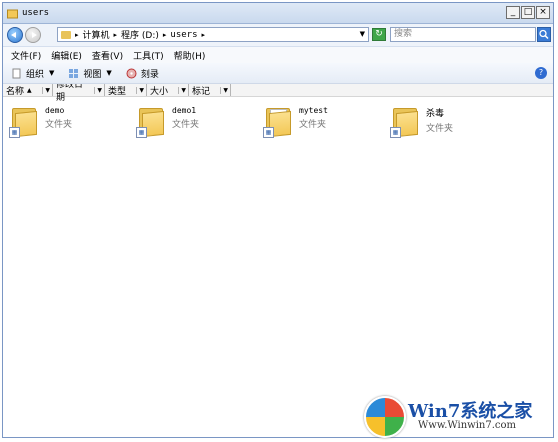  I want to click on back-arrow-icon, so click(13, 35).